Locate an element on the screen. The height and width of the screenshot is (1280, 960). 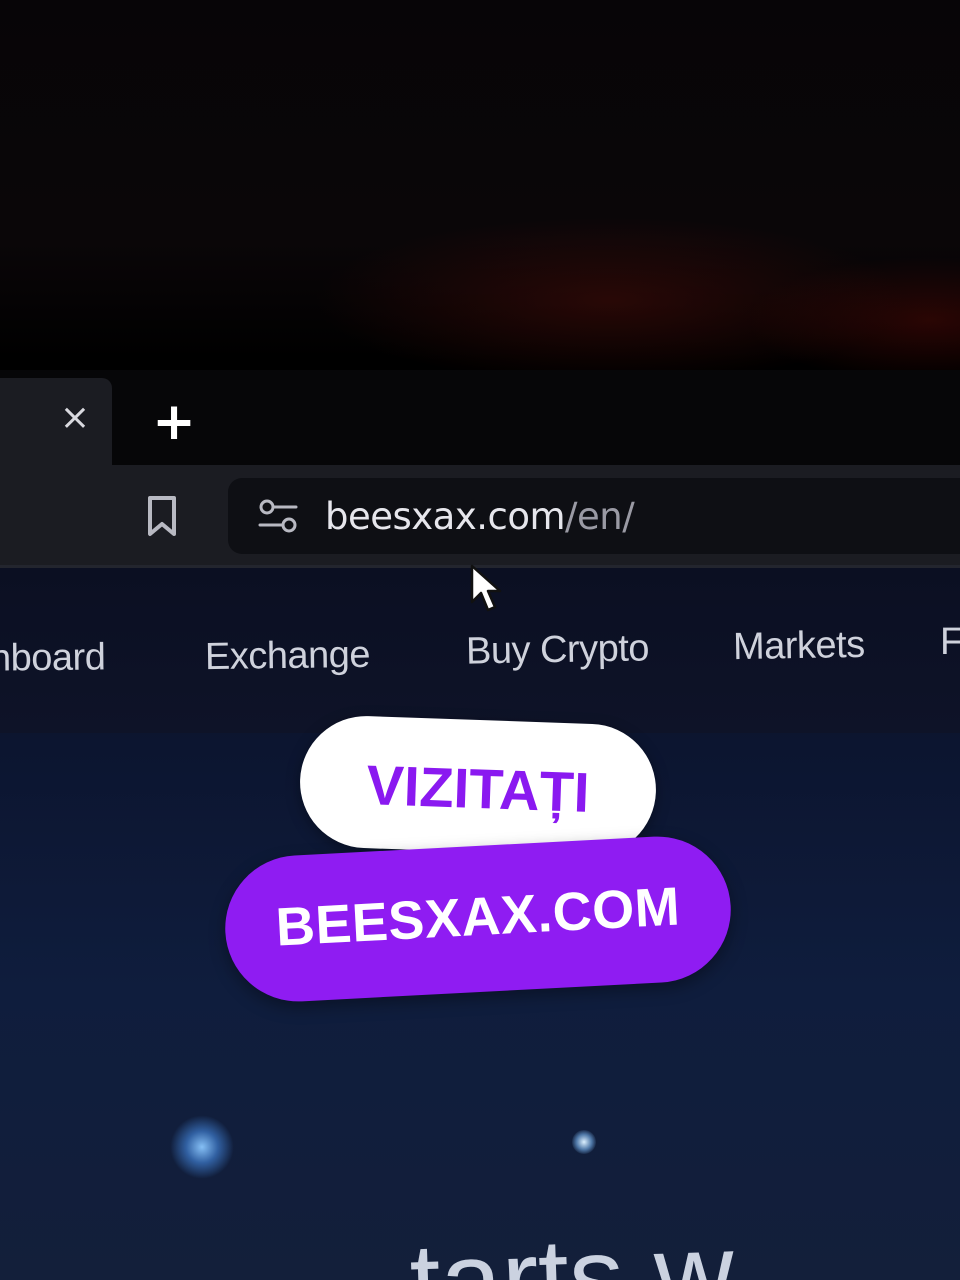
nav-item-dashboard: nboard is located at coordinates (53, 657).